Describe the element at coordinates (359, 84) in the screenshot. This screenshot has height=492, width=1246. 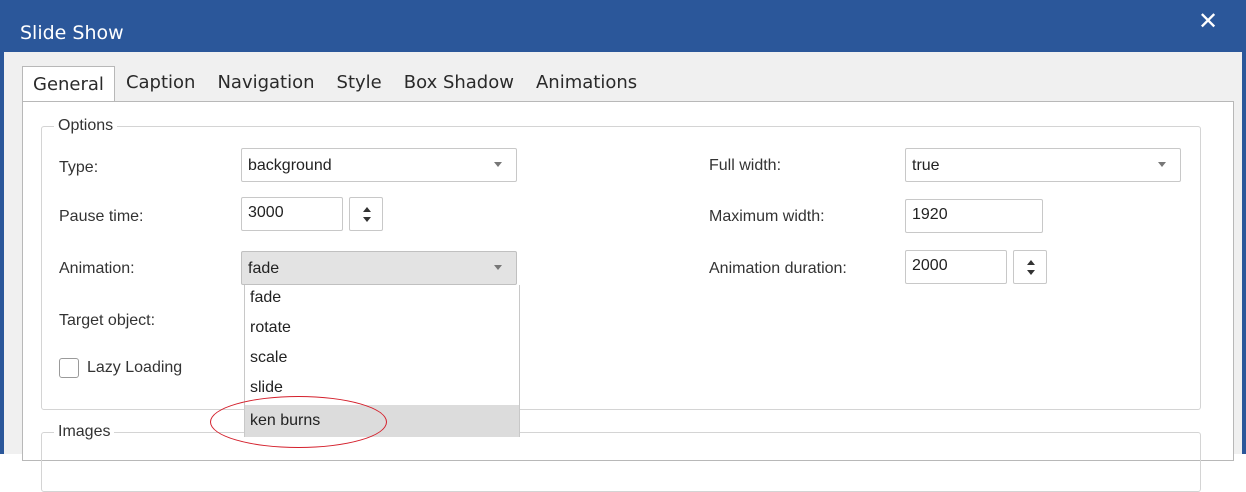
I see `tab-style: Style` at that location.